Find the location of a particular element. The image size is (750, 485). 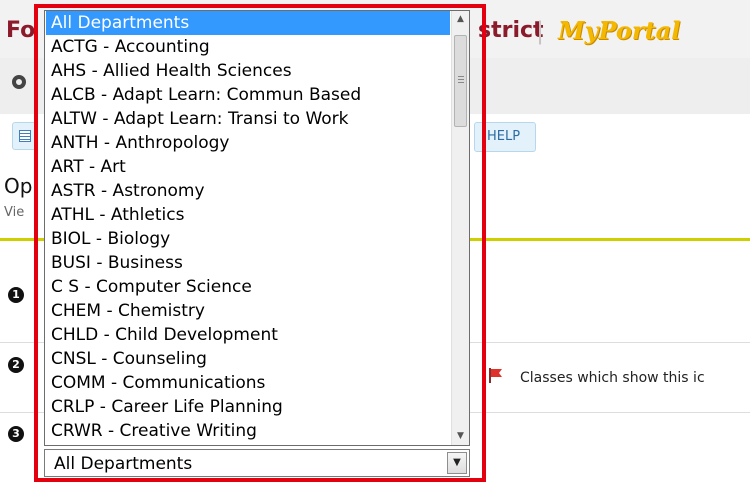

option-chld: CHLD - Child Development is located at coordinates (248, 335).